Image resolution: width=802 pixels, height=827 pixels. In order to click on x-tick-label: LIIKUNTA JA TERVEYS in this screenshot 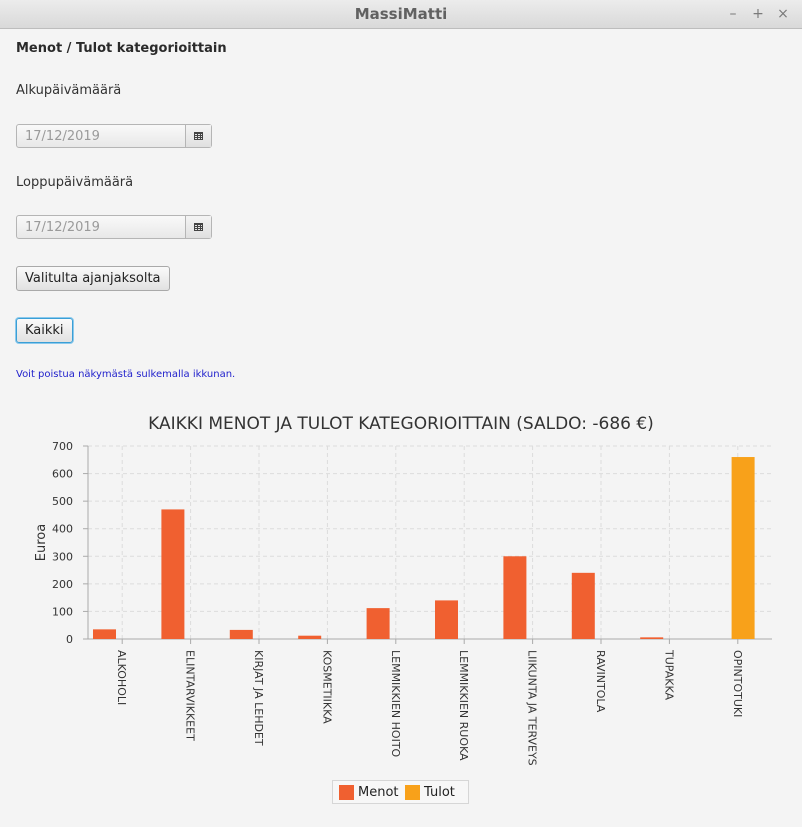, I will do `click(532, 708)`.